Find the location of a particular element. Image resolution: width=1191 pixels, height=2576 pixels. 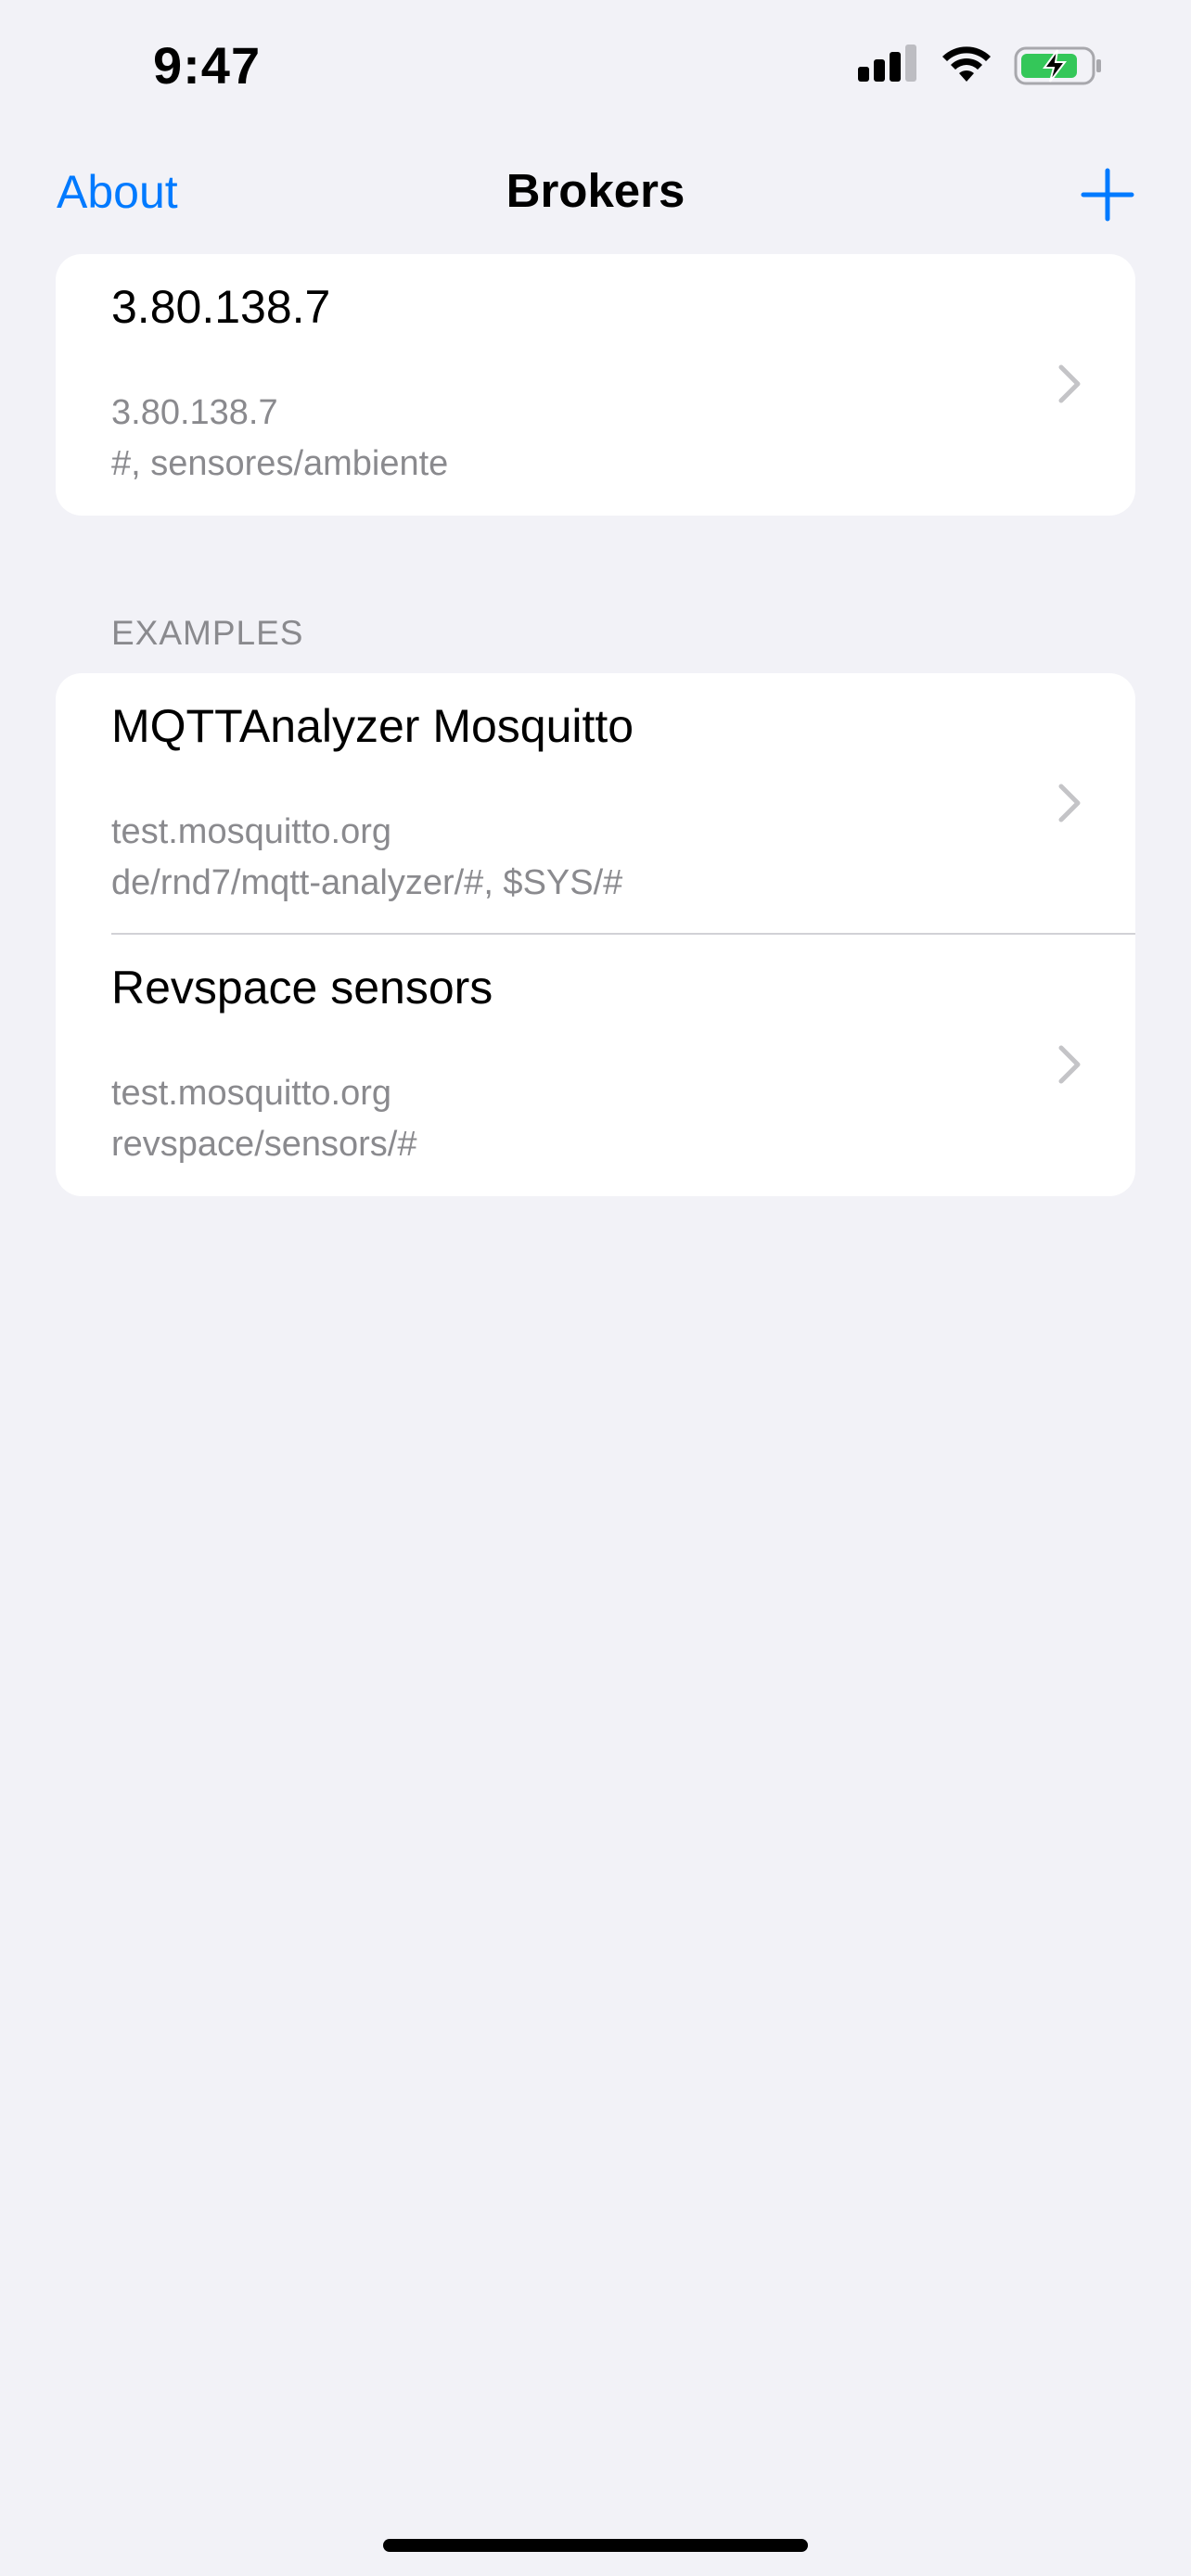

broker-topics: #, sensores/ambiente is located at coordinates (280, 463).